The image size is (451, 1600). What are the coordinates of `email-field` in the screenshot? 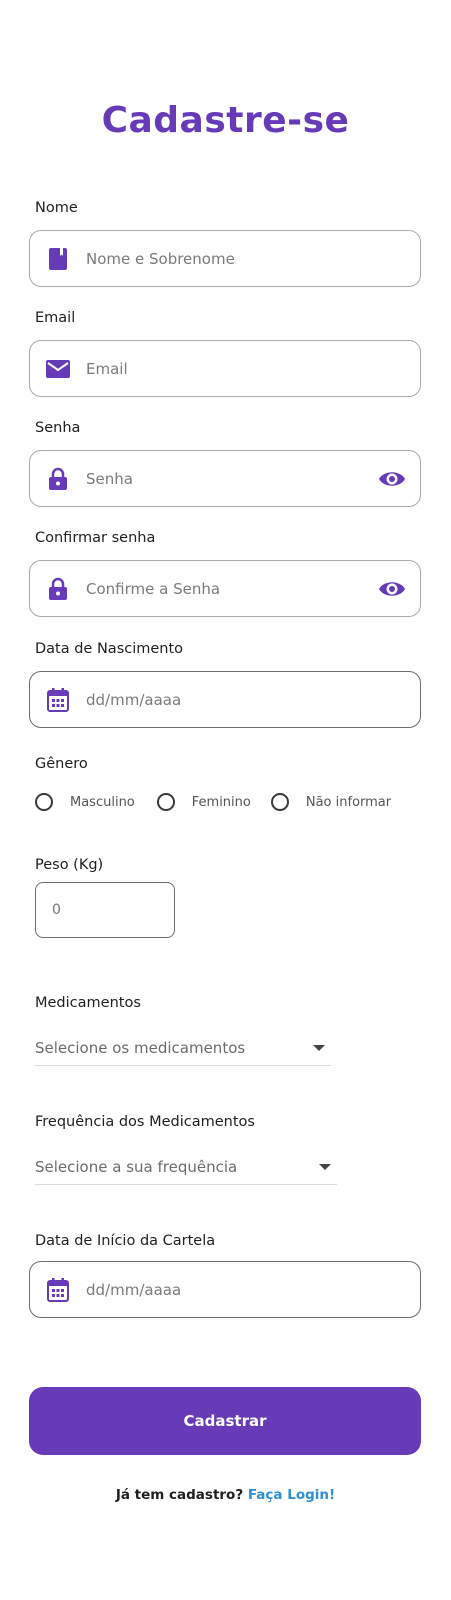 It's located at (225, 368).